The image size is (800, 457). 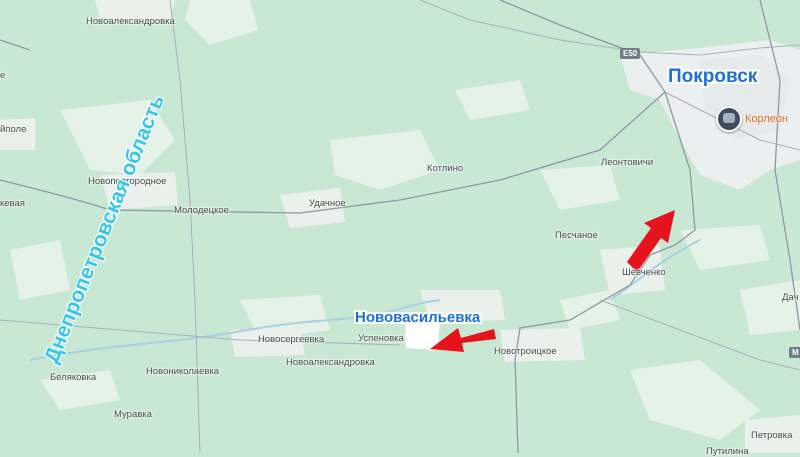 I want to click on place-novoaleksandrovka-south: Новоалександровка, so click(x=330, y=362).